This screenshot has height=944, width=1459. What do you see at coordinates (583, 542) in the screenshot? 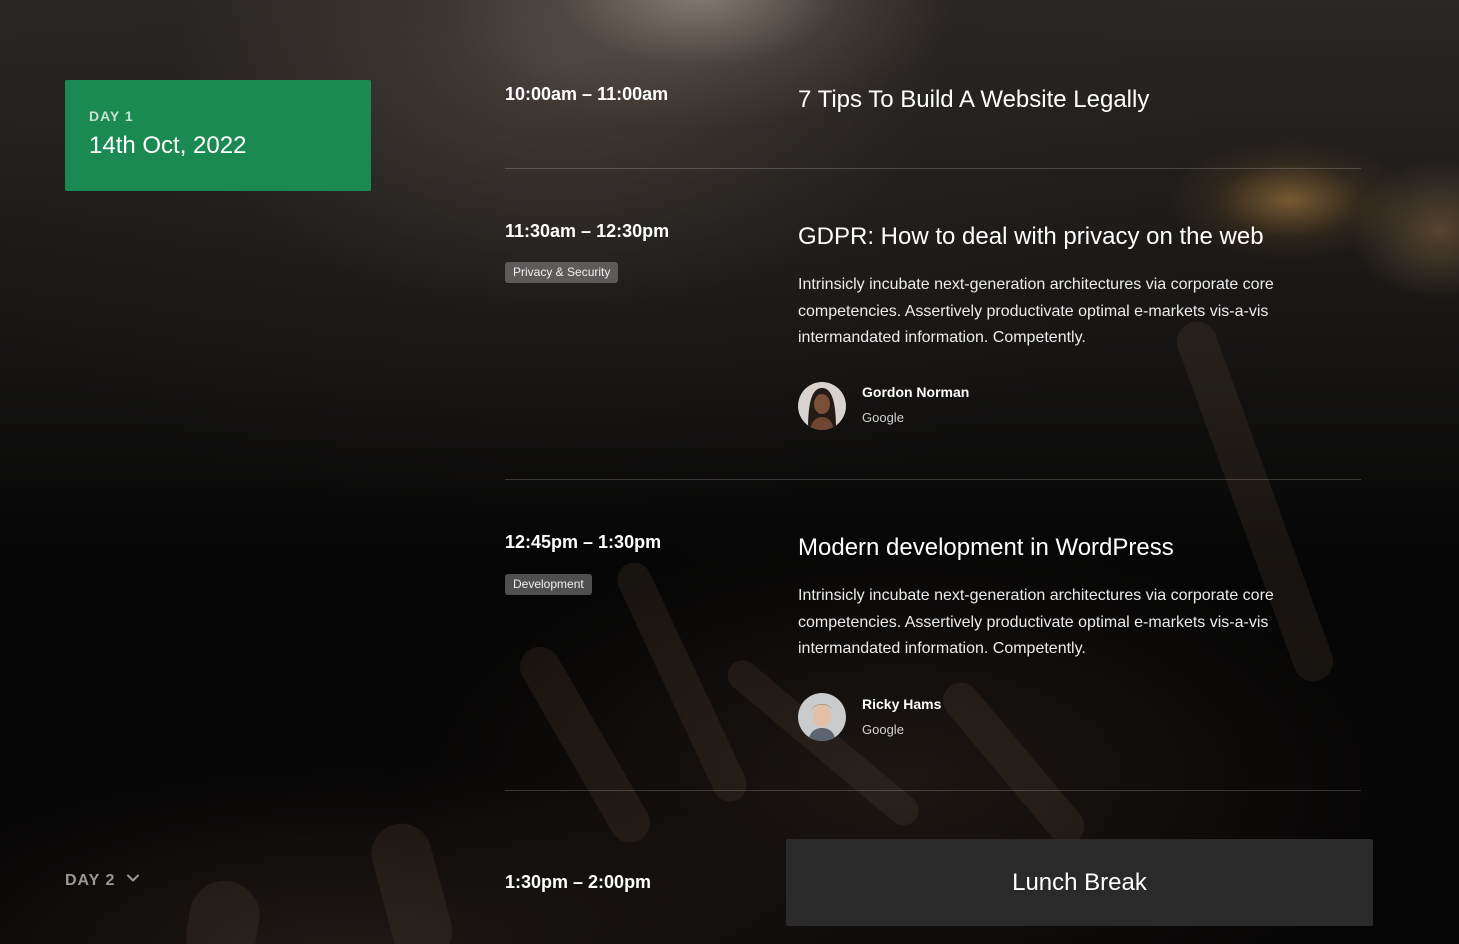
I see `session-time: 12:45pm – 1:30pm` at bounding box center [583, 542].